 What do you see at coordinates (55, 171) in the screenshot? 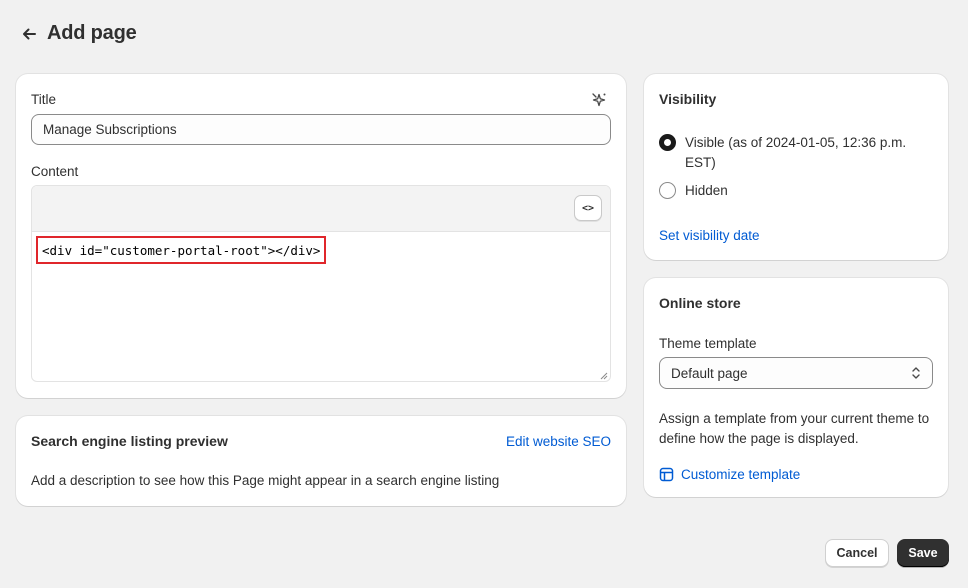
I see `content-label: Content` at bounding box center [55, 171].